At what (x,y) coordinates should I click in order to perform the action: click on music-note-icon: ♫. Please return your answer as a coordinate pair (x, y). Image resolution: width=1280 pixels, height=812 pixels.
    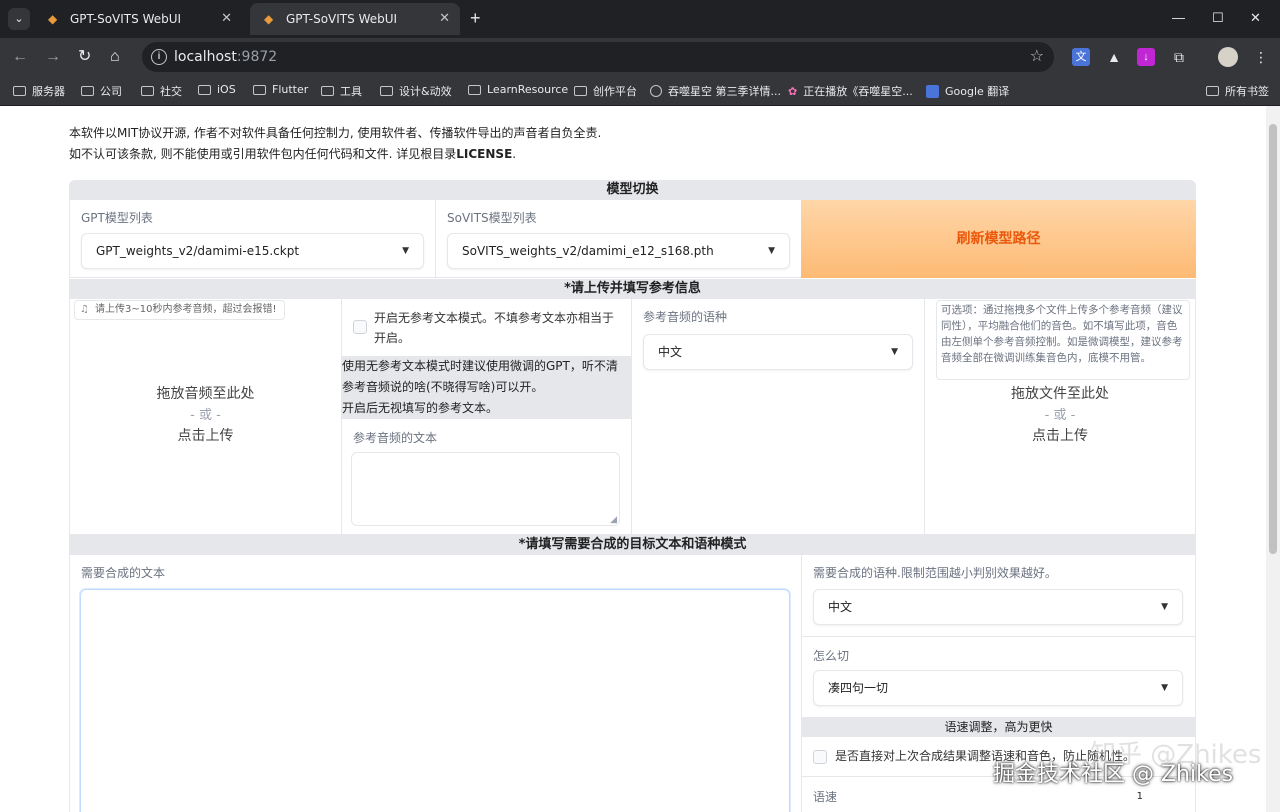
    Looking at the image, I should click on (84, 309).